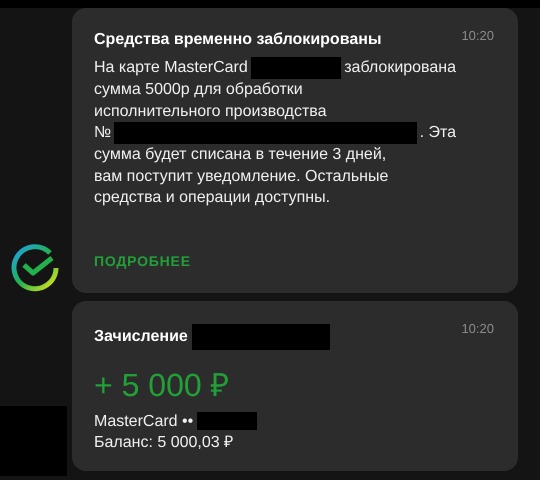  I want to click on detail-text: Баланс: 5 000,03 ₽, so click(164, 442).